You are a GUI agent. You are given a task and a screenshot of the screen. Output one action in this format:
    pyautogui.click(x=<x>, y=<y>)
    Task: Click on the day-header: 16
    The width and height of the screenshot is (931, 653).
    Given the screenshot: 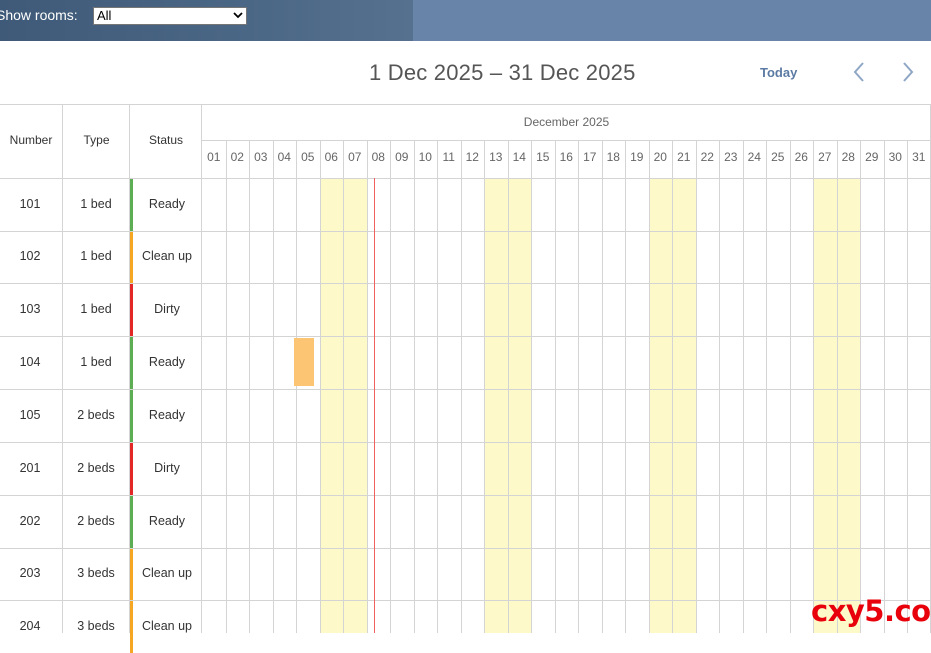 What is the action you would take?
    pyautogui.click(x=566, y=157)
    